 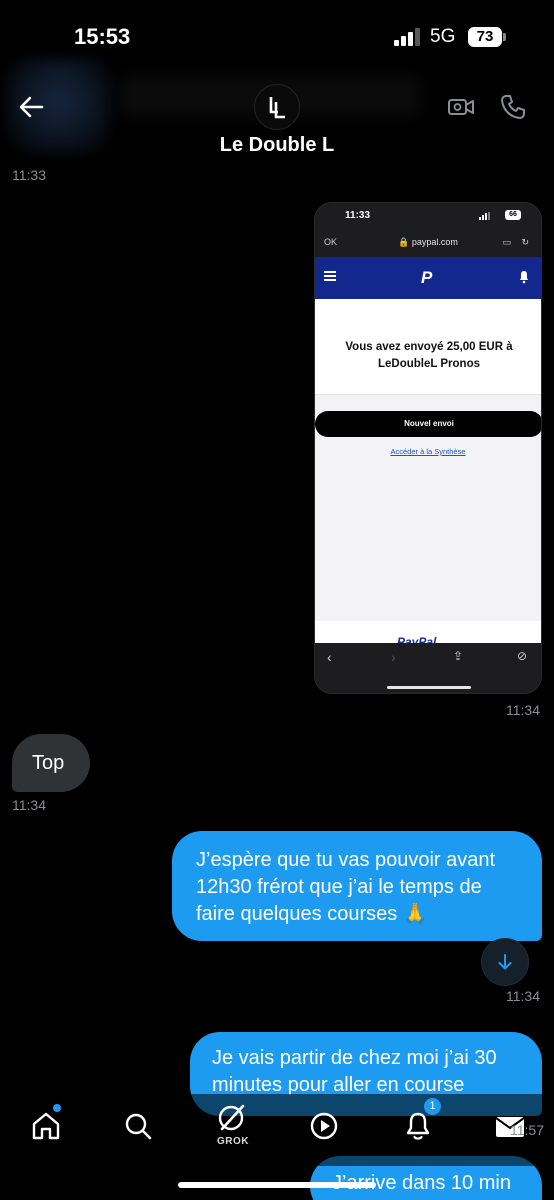 What do you see at coordinates (461, 107) in the screenshot?
I see `video-call-icon` at bounding box center [461, 107].